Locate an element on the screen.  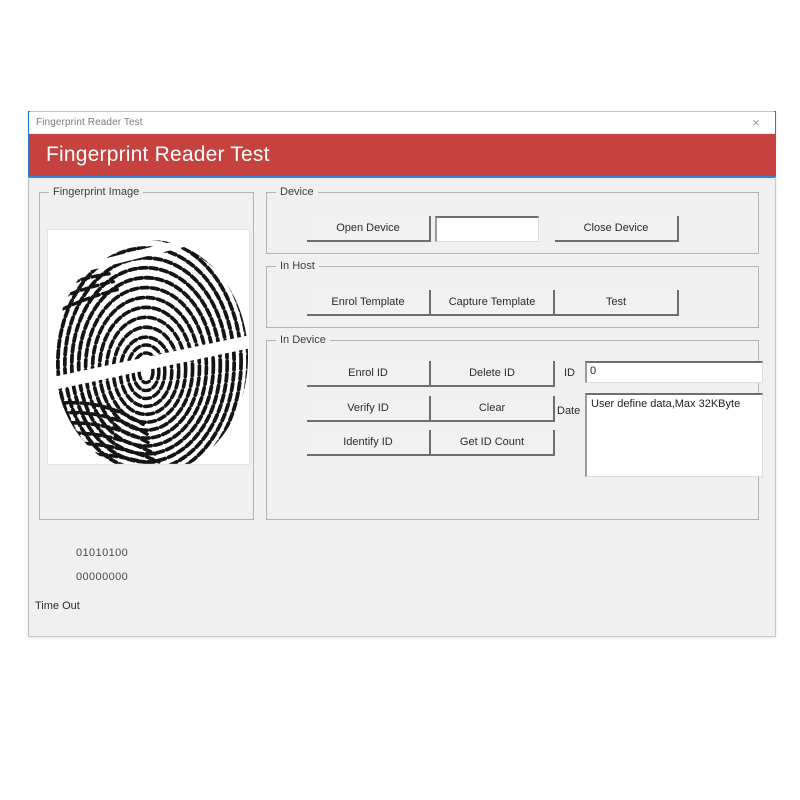
app-header-banner: Fingerprint Reader Test is located at coordinates (402, 155).